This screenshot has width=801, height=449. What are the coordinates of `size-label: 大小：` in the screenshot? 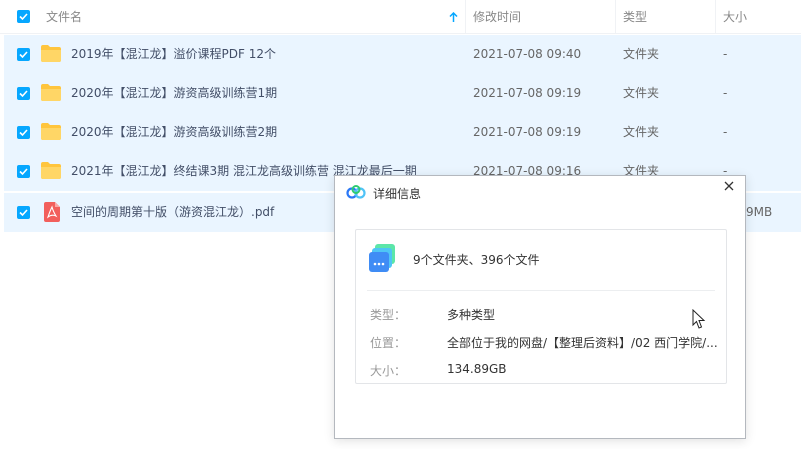 It's located at (388, 371).